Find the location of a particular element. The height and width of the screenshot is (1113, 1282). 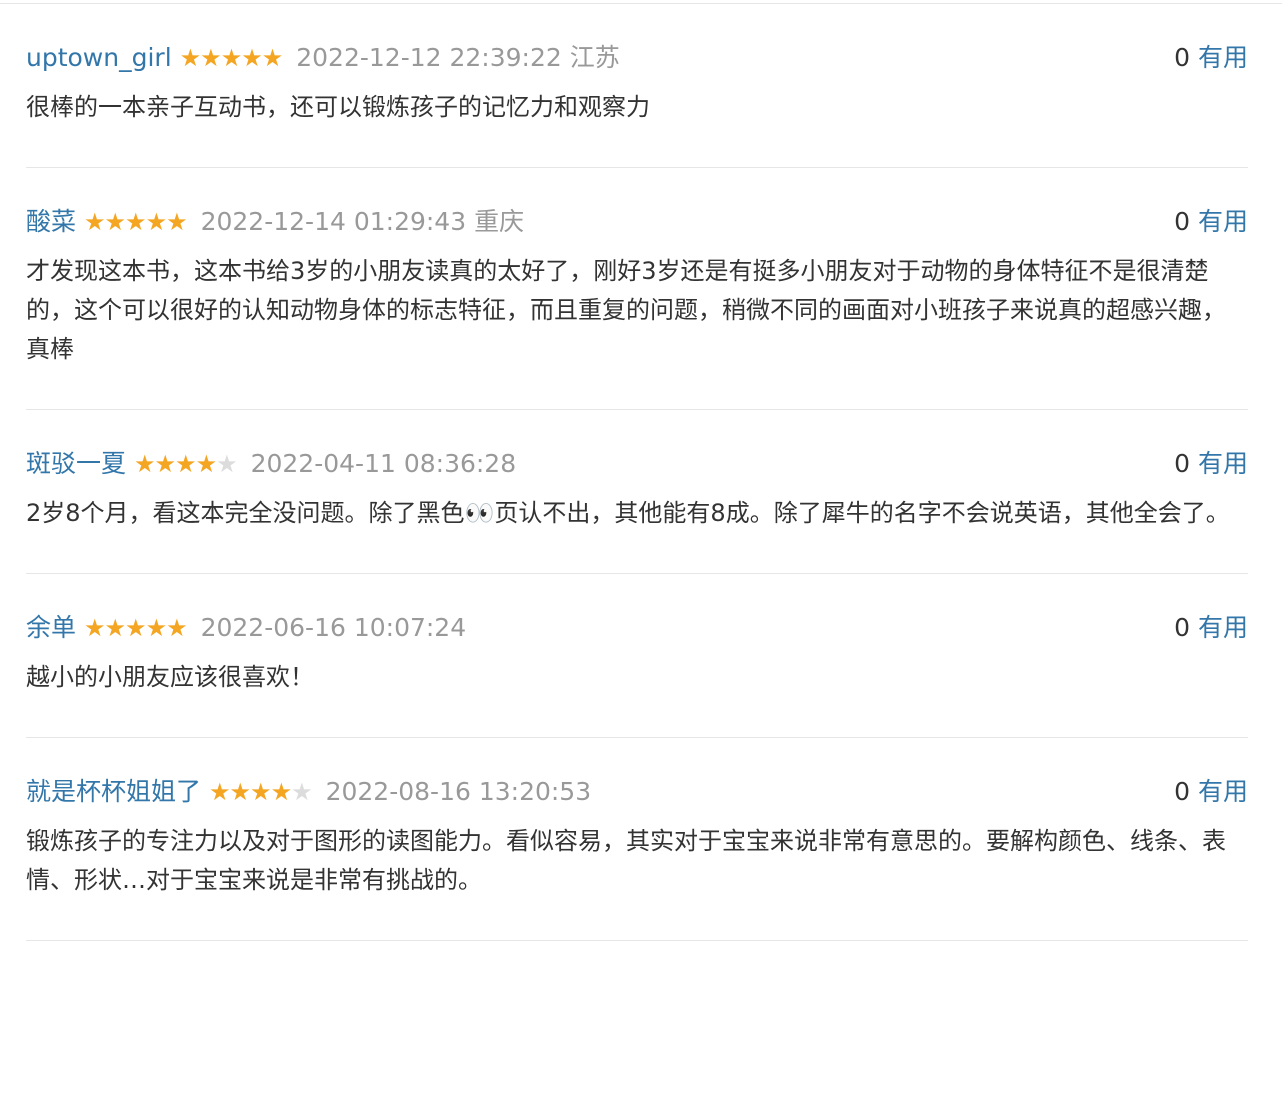

user-name-link: 酸菜 is located at coordinates (51, 222).